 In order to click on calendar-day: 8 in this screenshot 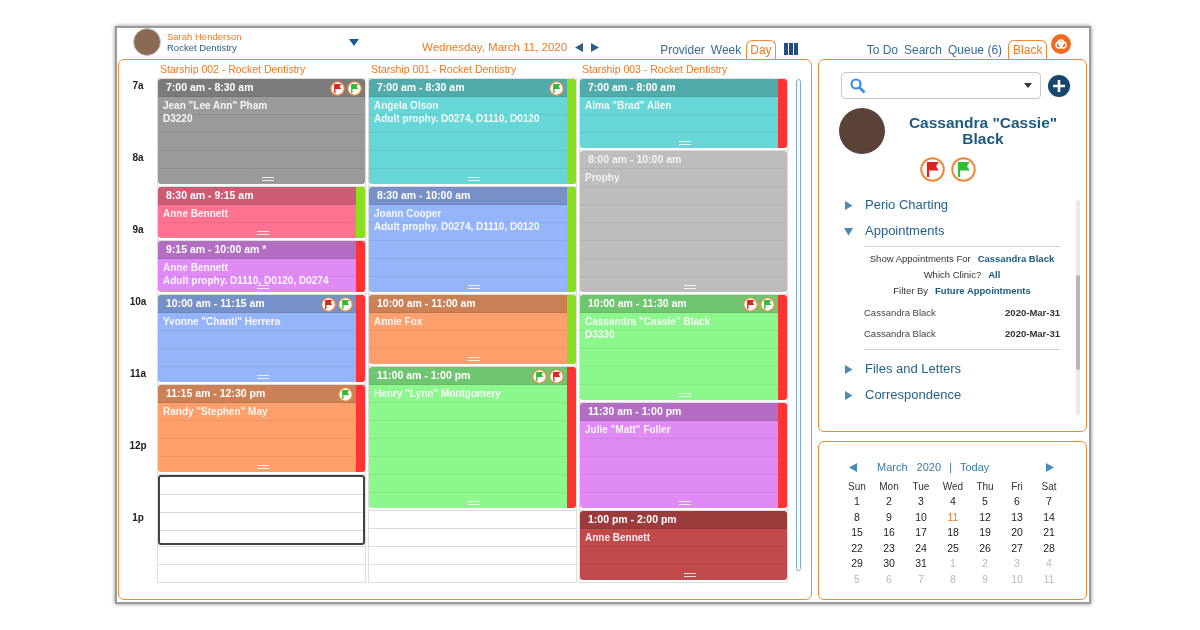, I will do `click(857, 517)`.